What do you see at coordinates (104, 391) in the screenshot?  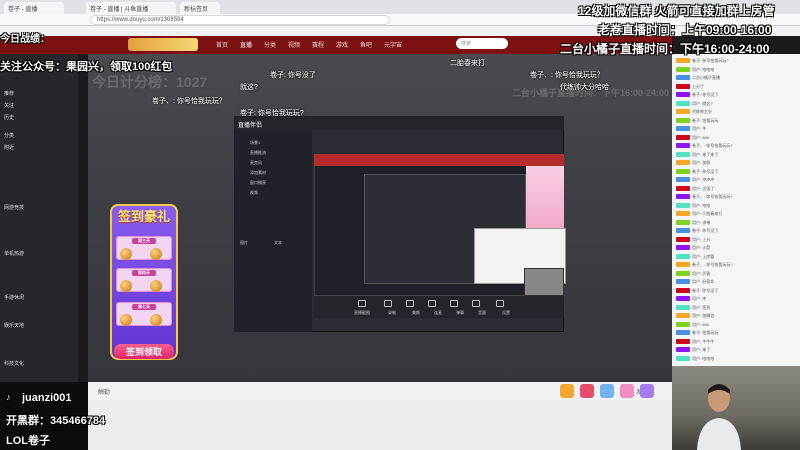 I see `chouqin-label: 酬勤` at bounding box center [104, 391].